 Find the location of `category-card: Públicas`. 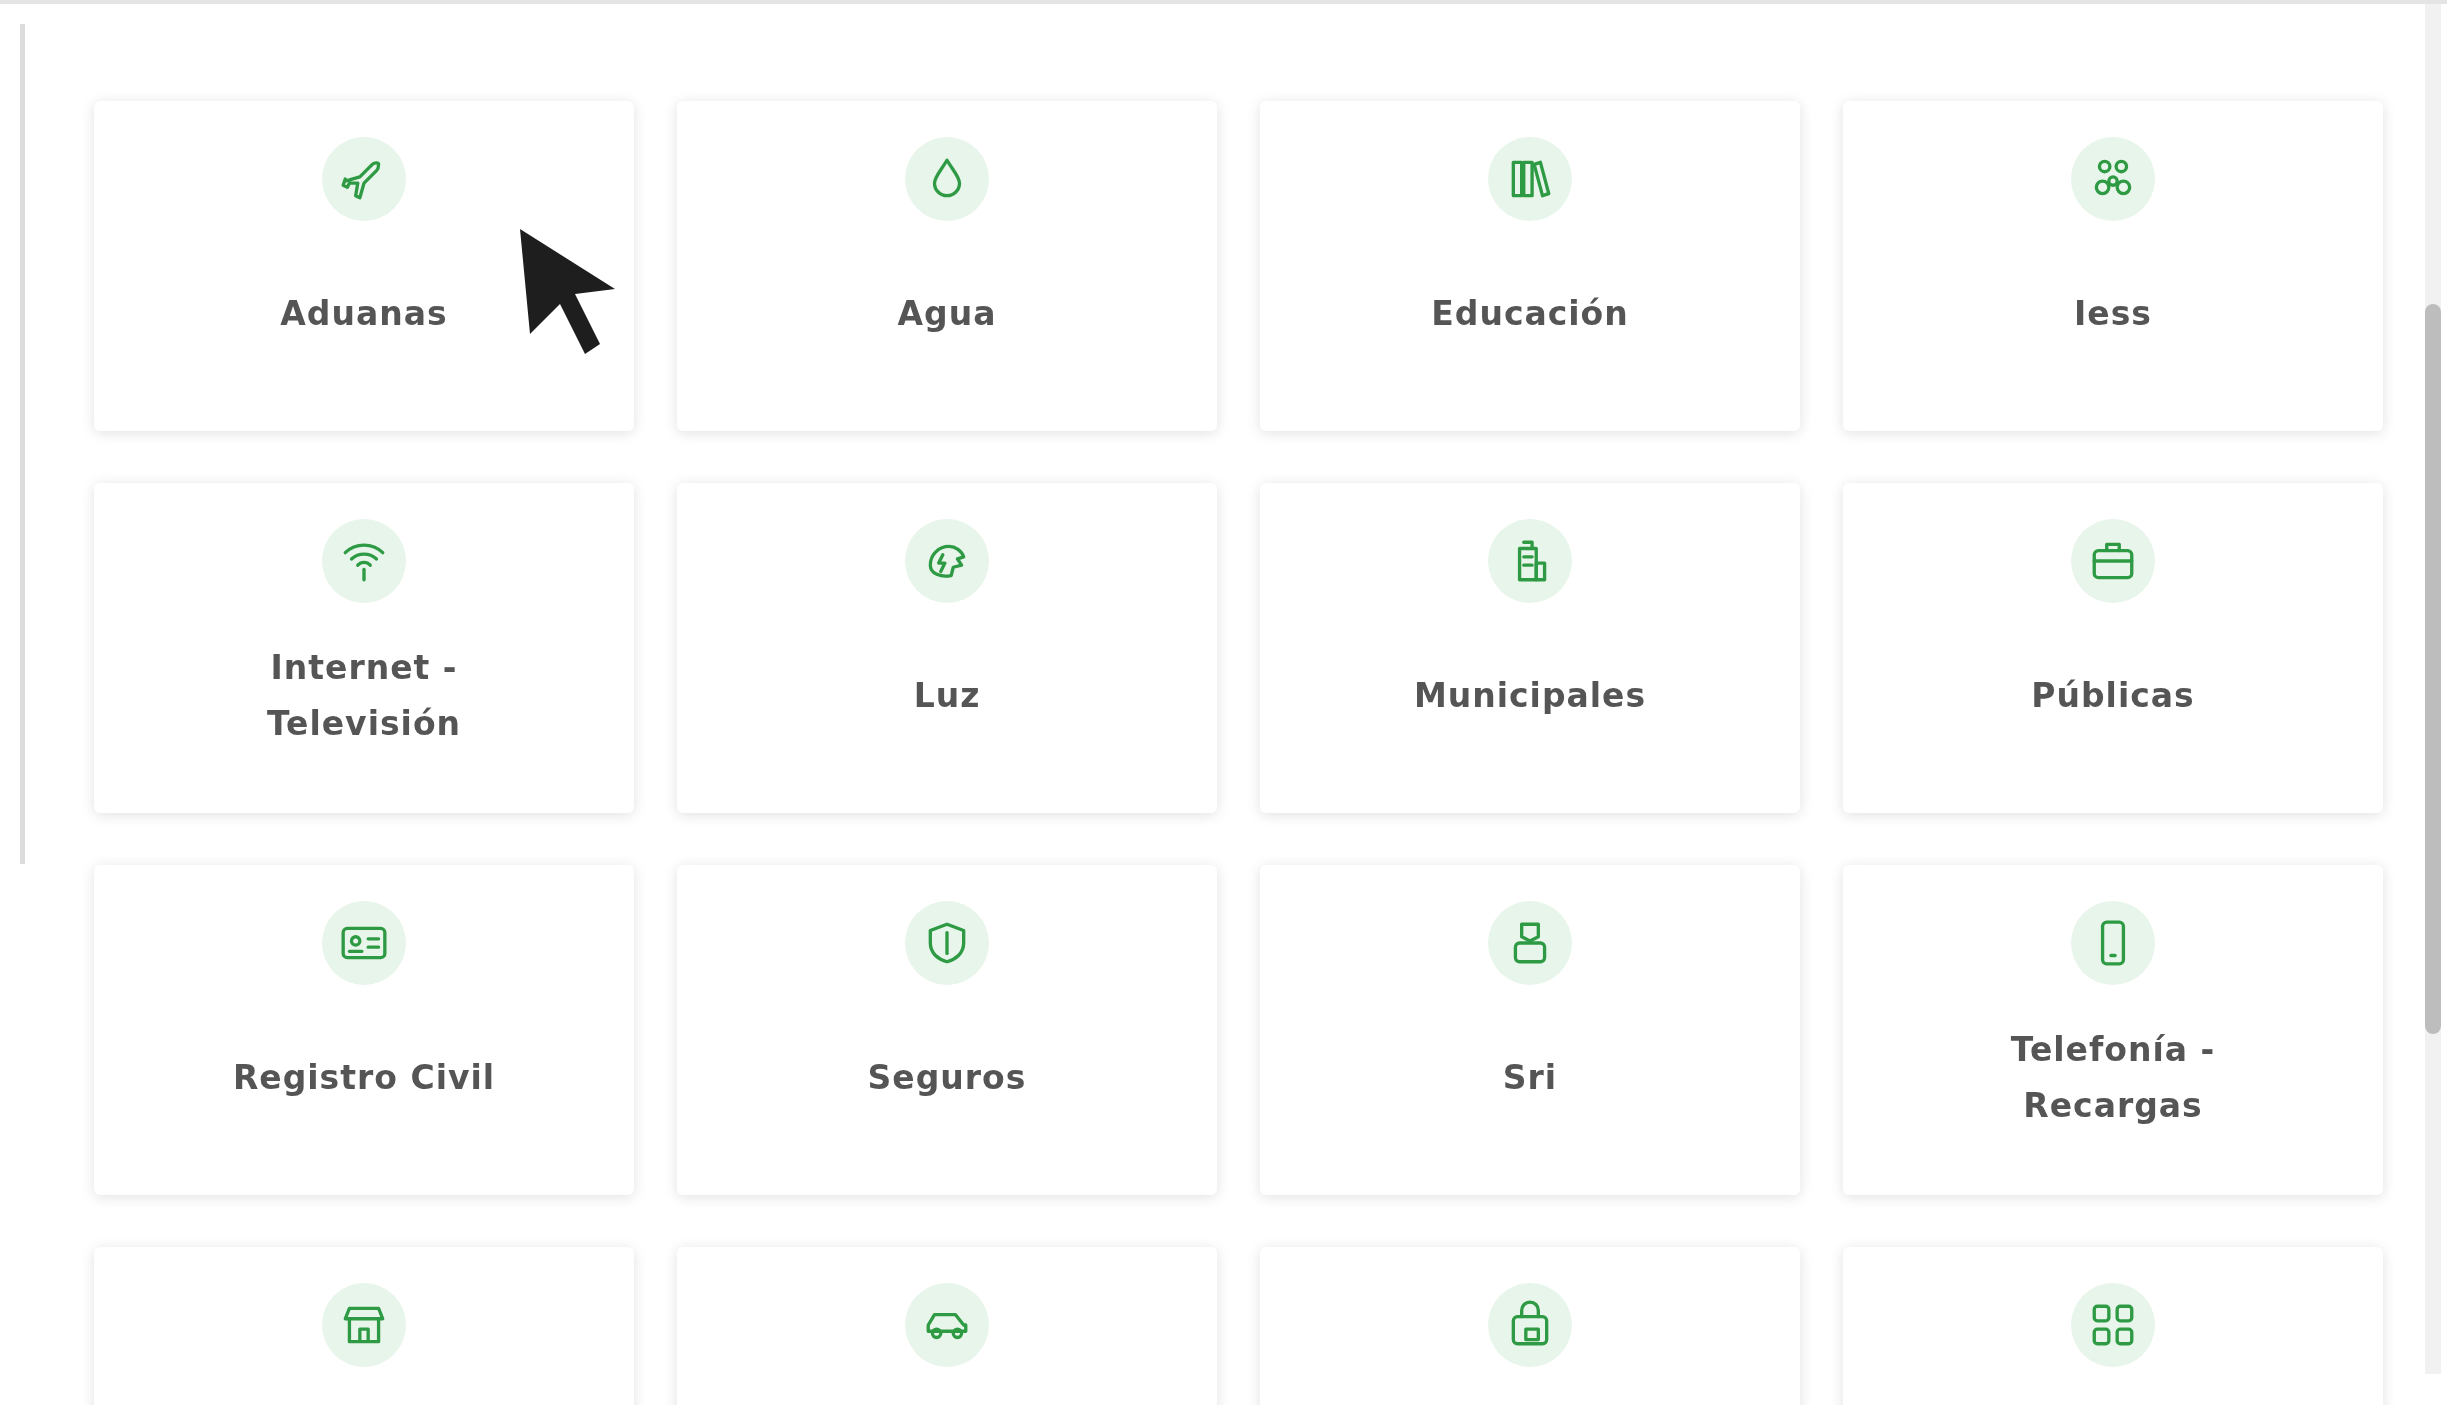

category-card: Públicas is located at coordinates (2113, 648).